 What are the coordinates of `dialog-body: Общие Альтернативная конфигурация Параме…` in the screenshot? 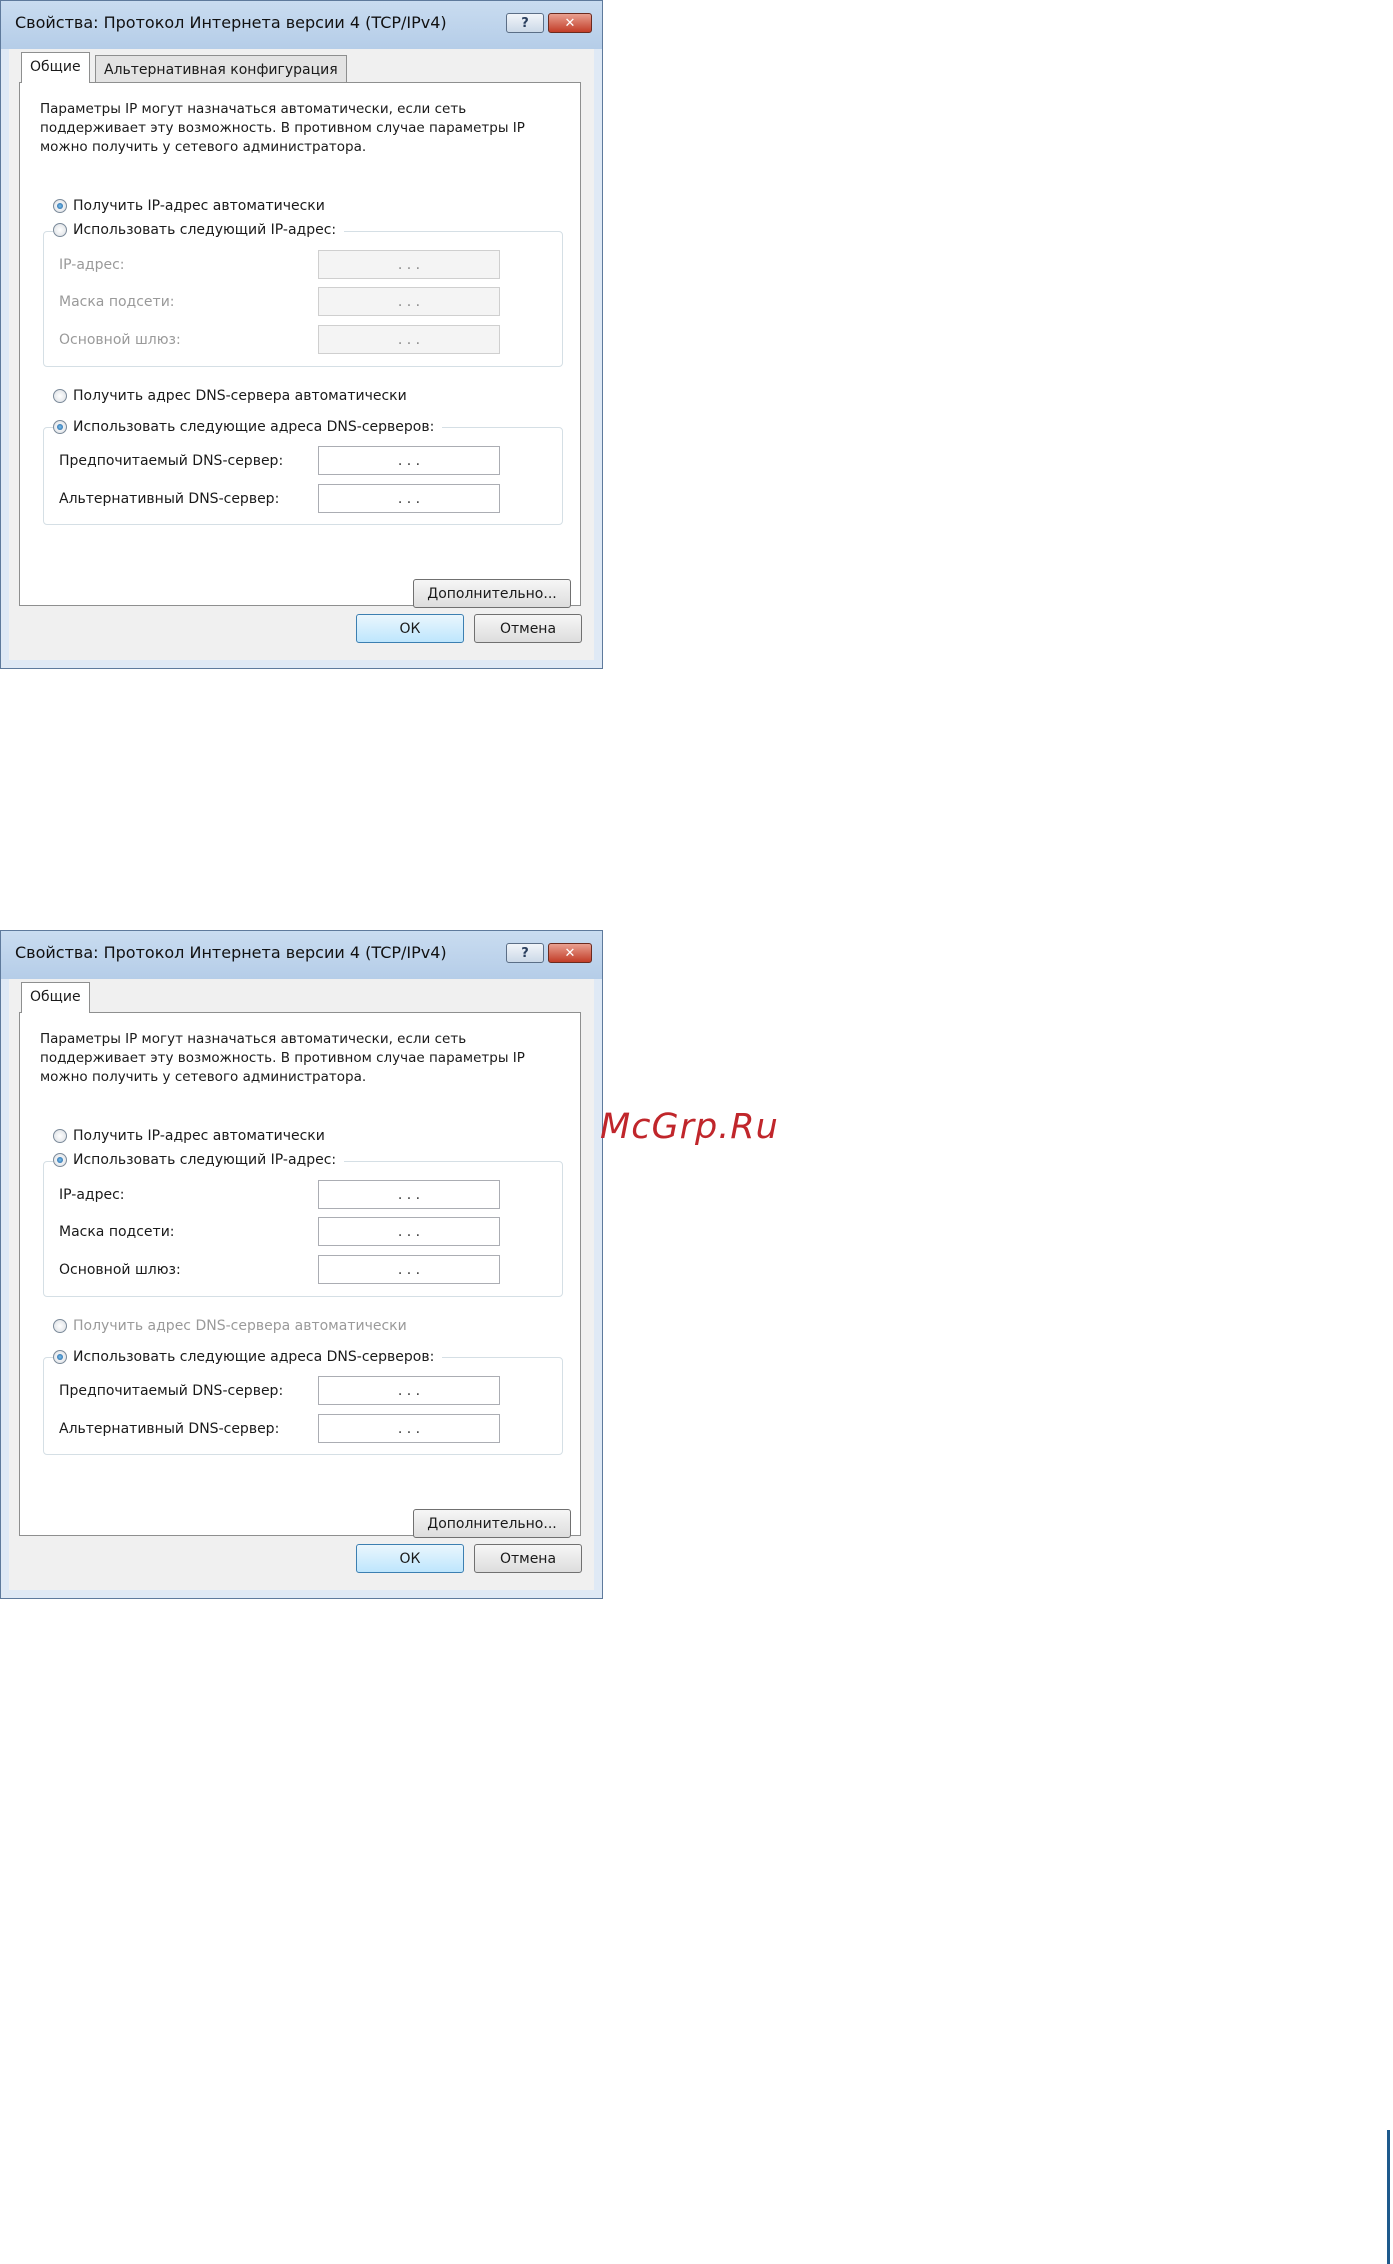 It's located at (301, 354).